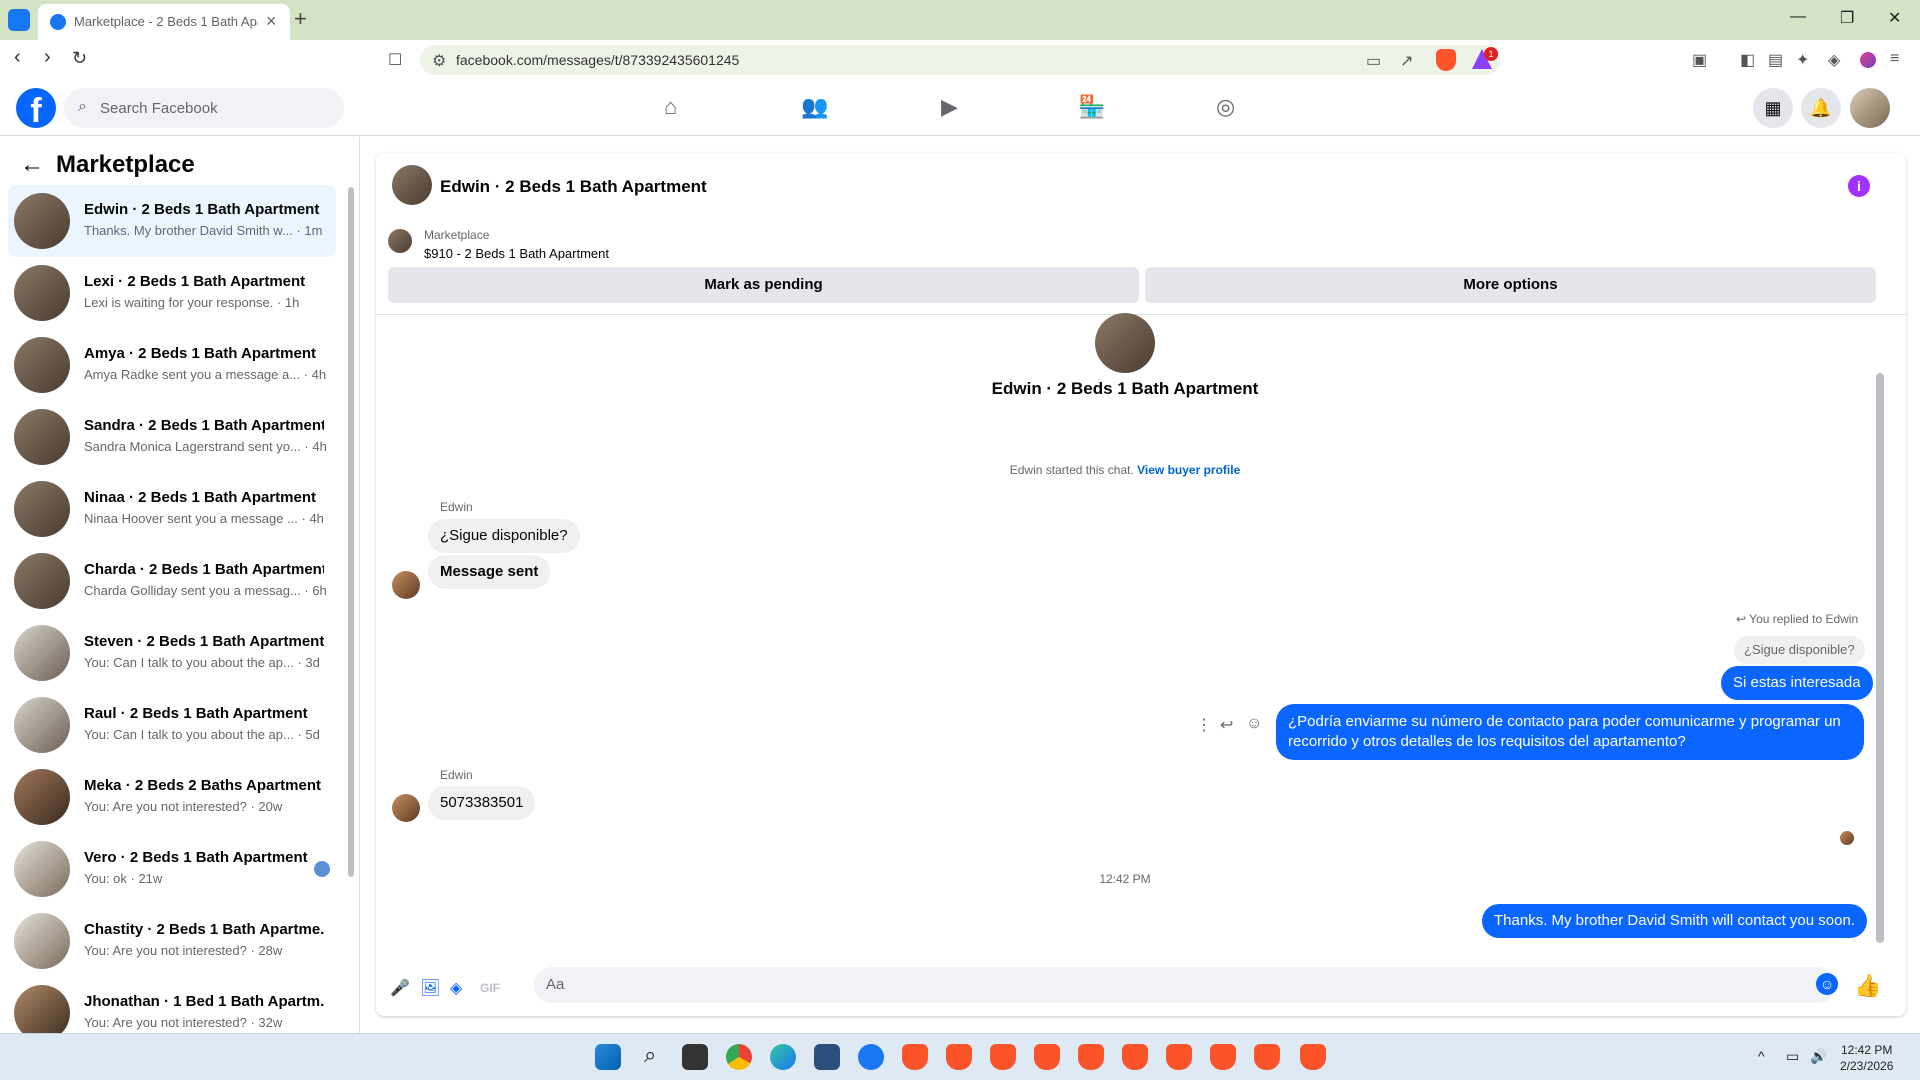  Describe the element at coordinates (32, 165) in the screenshot. I see `back-arrow-icon: ←` at that location.